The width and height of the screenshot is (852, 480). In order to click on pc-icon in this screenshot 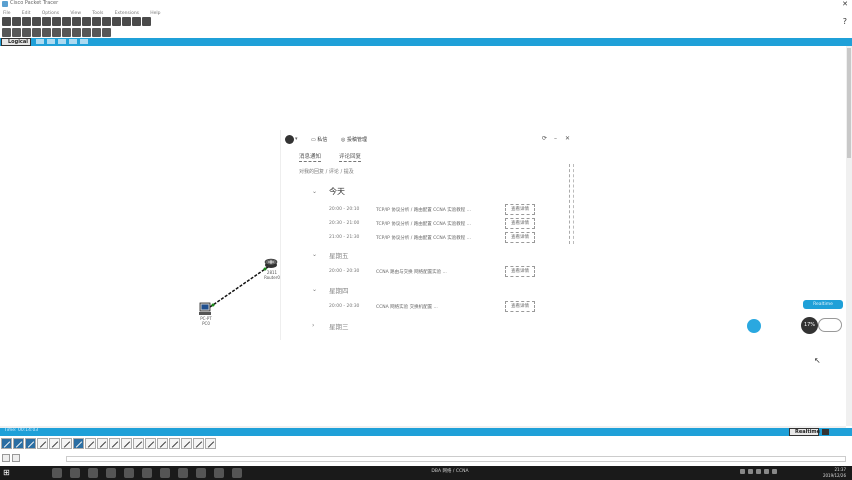, I will do `click(205, 308)`.